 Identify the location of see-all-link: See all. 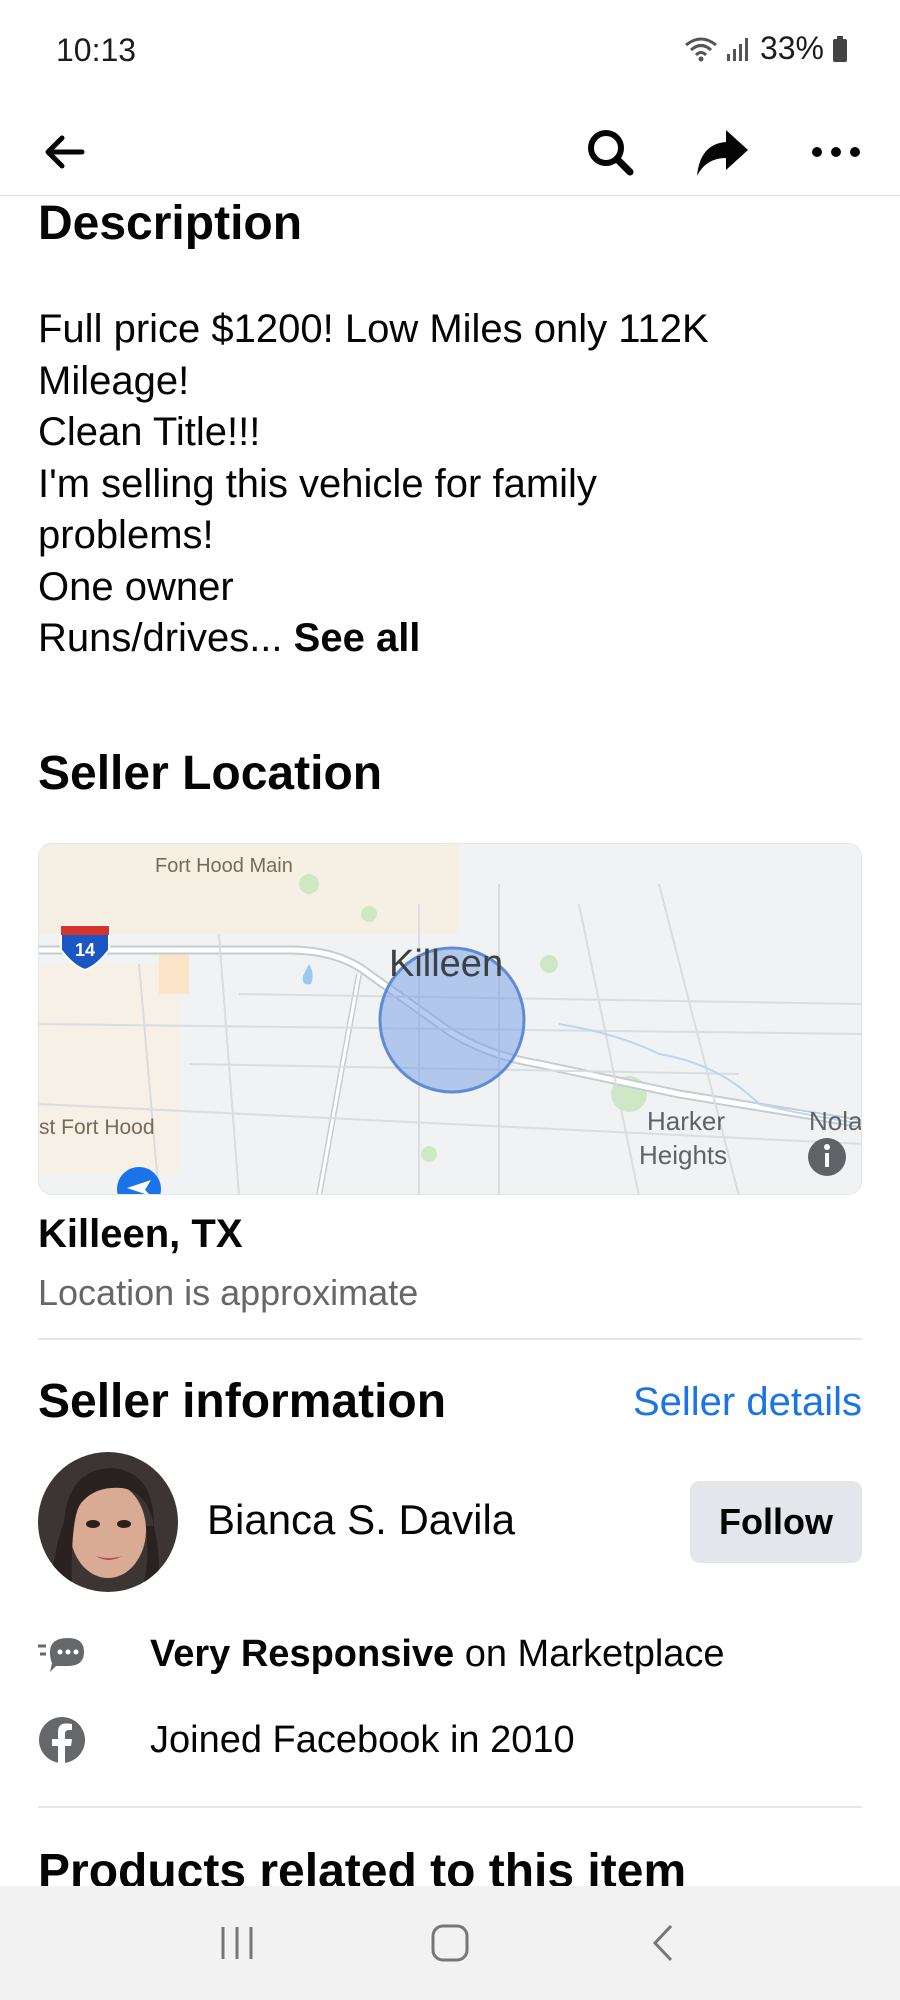
(357, 638).